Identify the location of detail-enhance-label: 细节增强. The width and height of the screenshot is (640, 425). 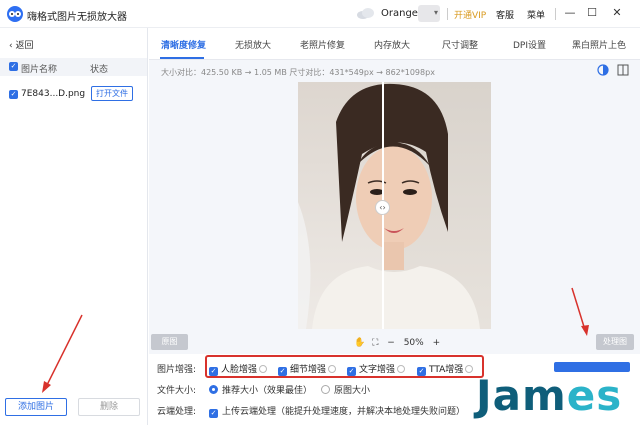
(308, 370).